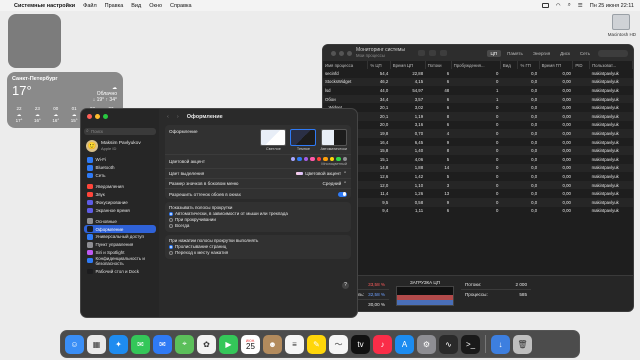 This screenshot has width=640, height=360. What do you see at coordinates (114, 6) in the screenshot?
I see `menu-edit: Правка` at bounding box center [114, 6].